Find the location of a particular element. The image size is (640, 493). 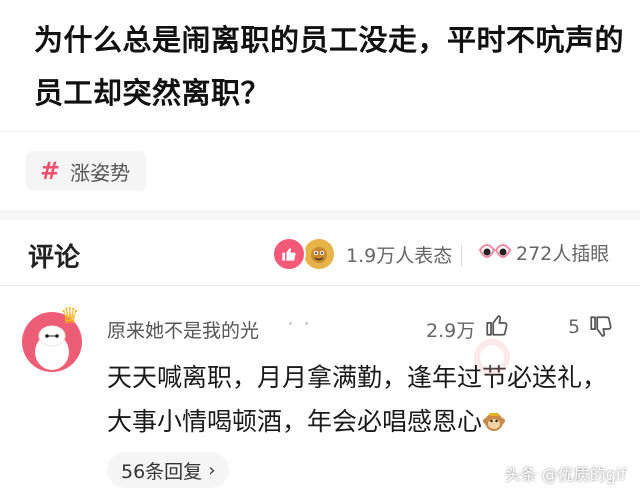

illustrations-count: 272人插眼 is located at coordinates (563, 254).